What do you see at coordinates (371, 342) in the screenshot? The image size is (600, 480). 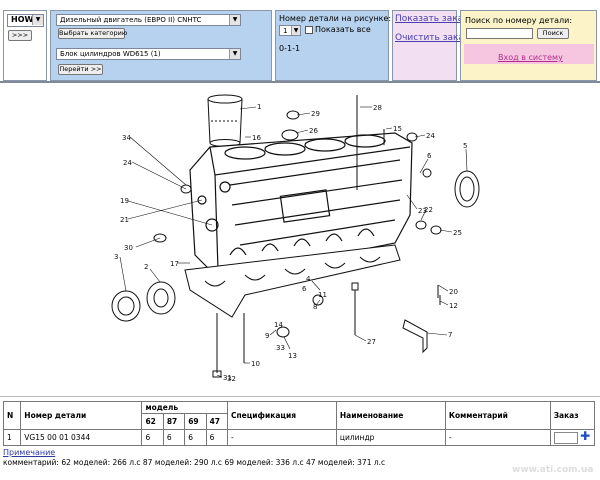 I see `callout: 27` at bounding box center [371, 342].